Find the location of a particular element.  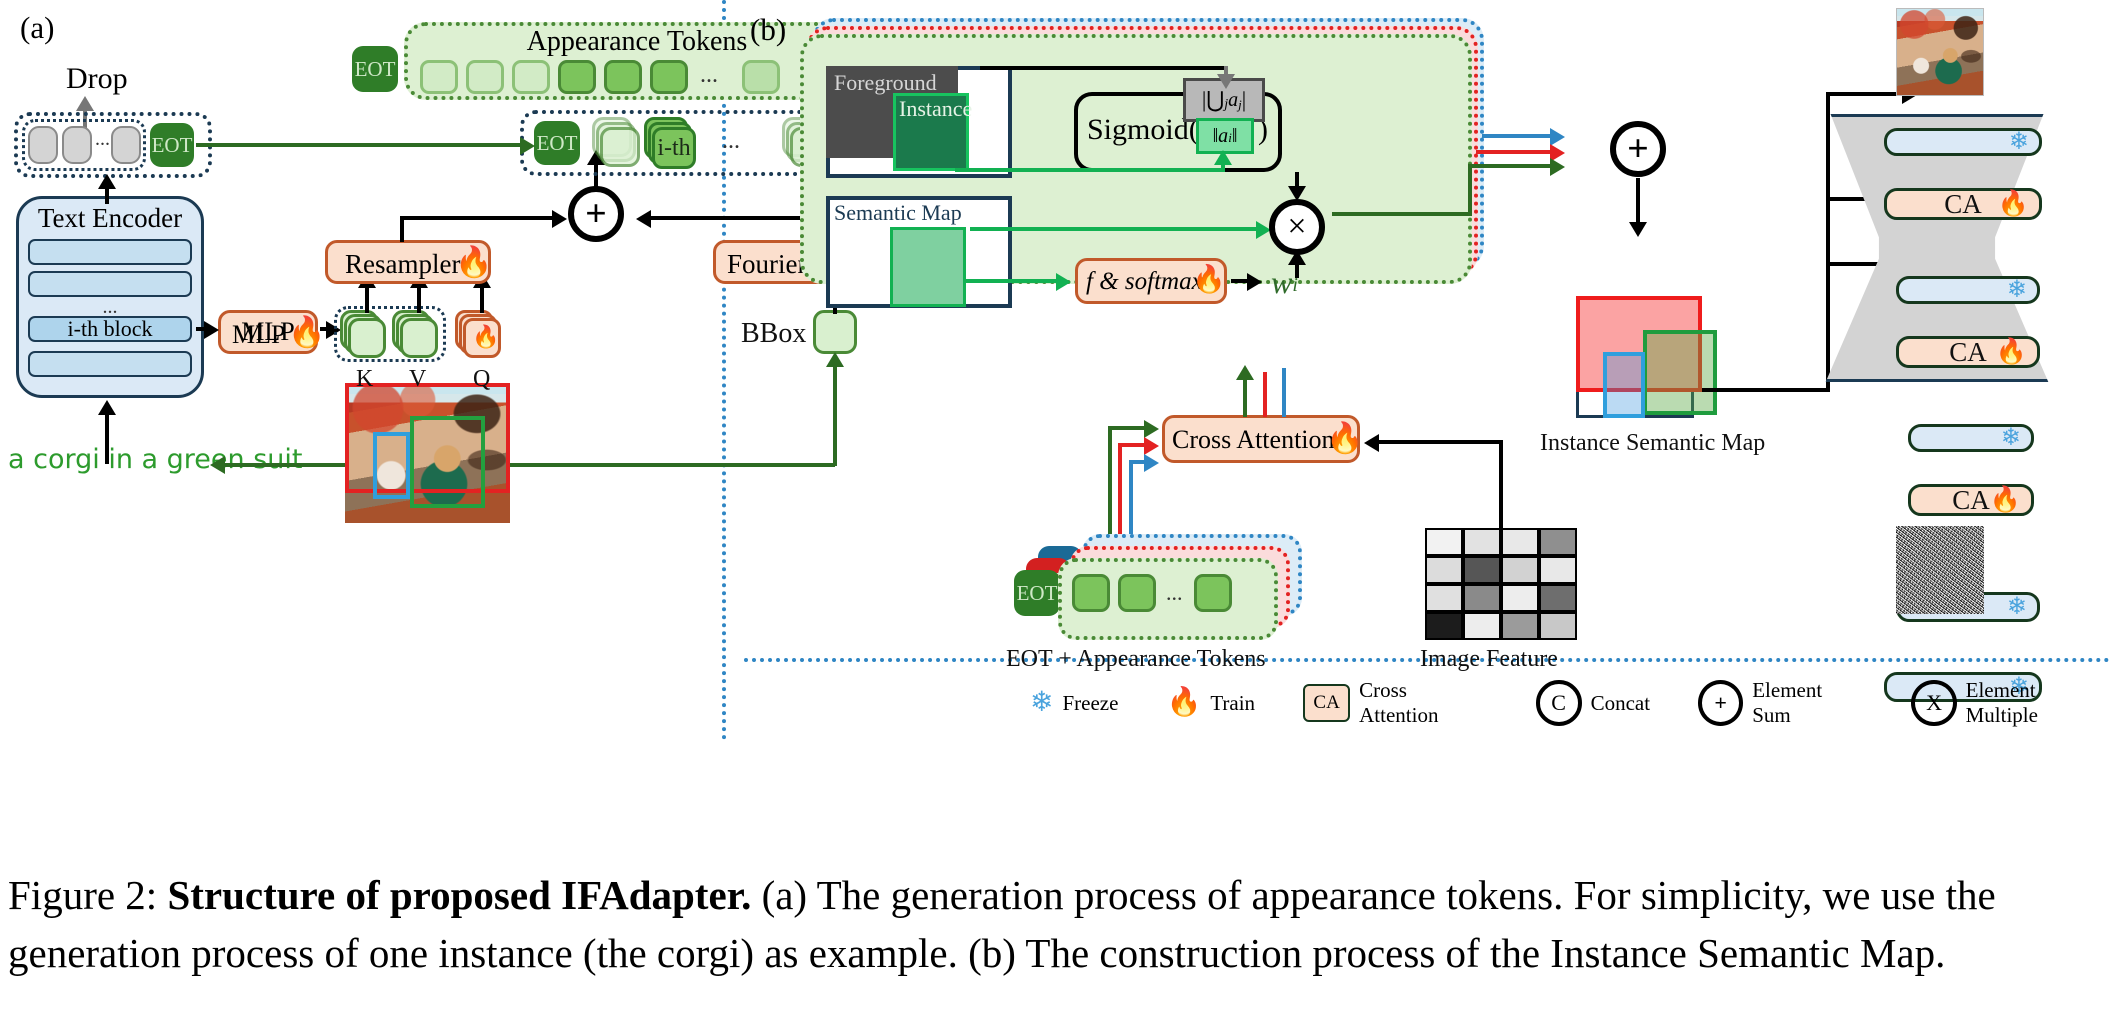

prompt-to-encoder-head is located at coordinates (107, 407).